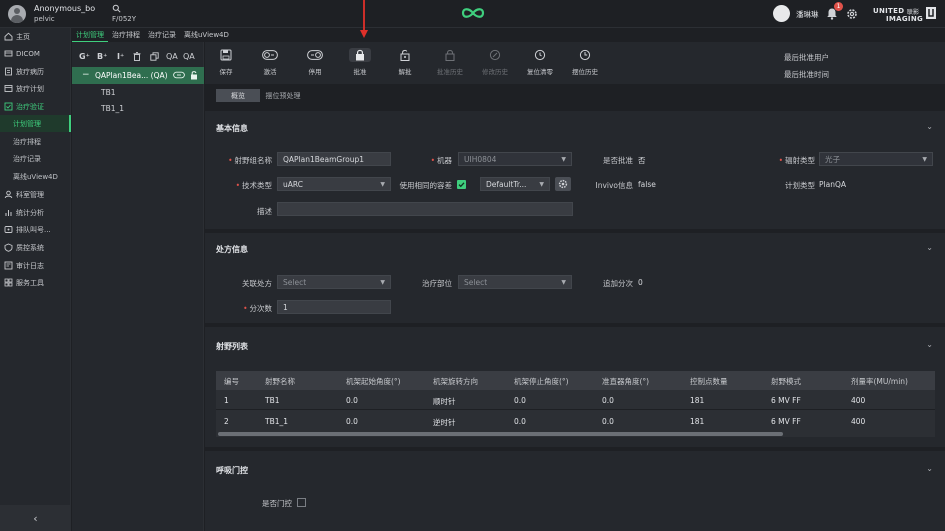 This screenshot has height=531, width=945. What do you see at coordinates (35, 194) in the screenshot?
I see `sidebar-item-department: 科室管理` at bounding box center [35, 194].